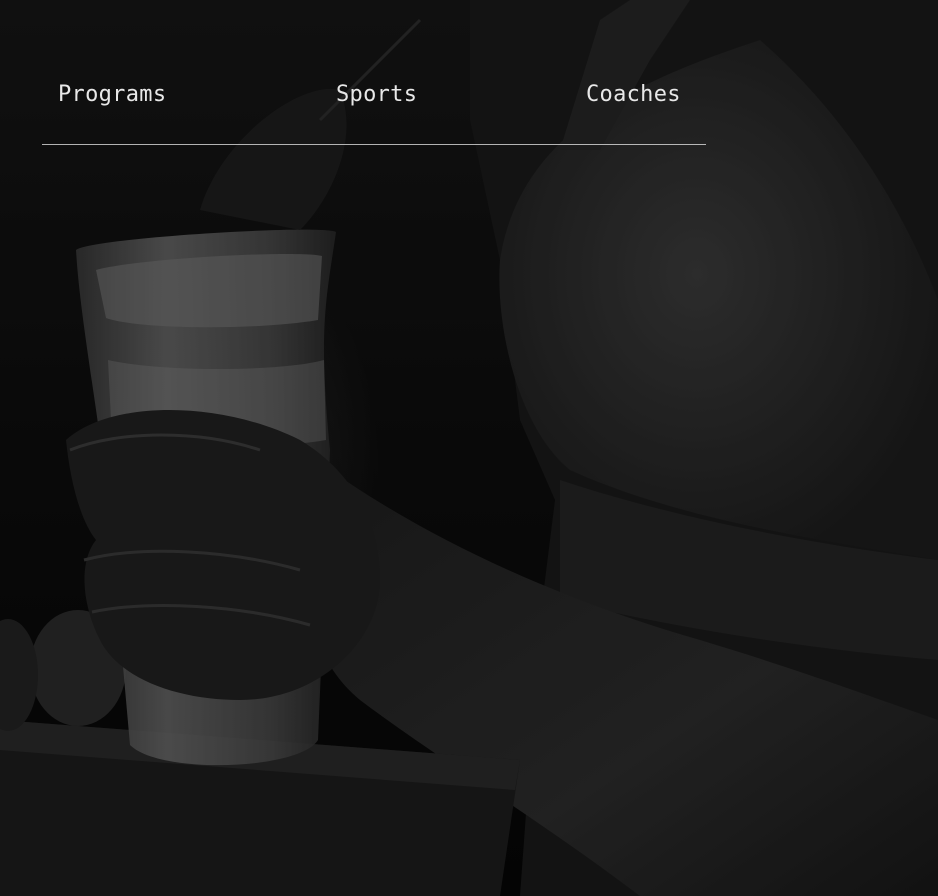 The height and width of the screenshot is (896, 938). Describe the element at coordinates (633, 94) in the screenshot. I see `nav-link-coaches: Coaches` at that location.